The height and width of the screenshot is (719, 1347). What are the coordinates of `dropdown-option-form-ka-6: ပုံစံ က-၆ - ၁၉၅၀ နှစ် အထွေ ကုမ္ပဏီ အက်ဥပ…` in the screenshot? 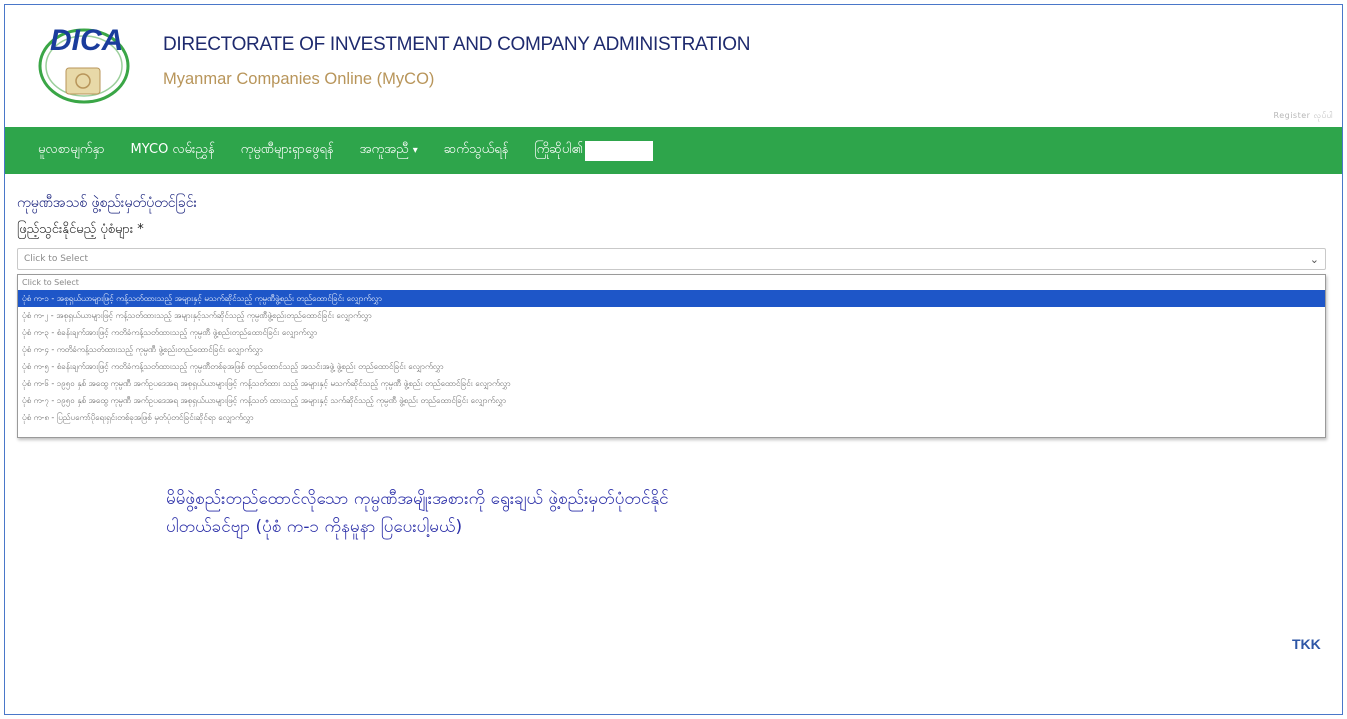 It's located at (671, 383).